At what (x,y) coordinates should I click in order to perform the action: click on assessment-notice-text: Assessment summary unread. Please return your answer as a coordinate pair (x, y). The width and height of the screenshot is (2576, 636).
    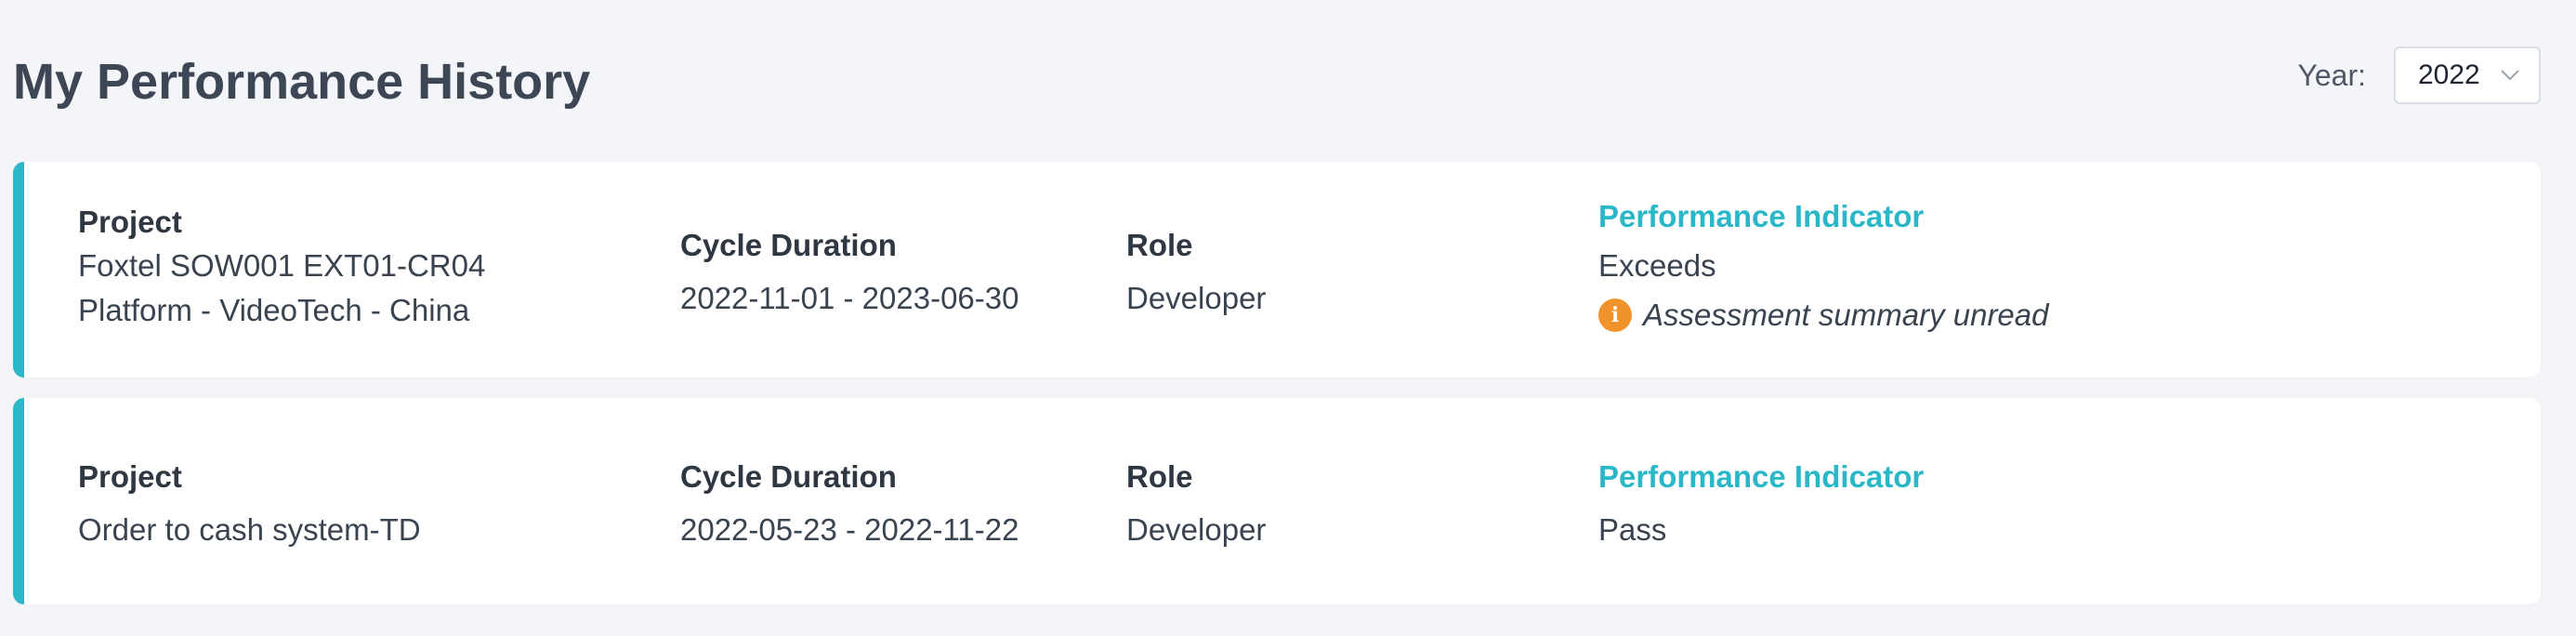
    Looking at the image, I should click on (1846, 315).